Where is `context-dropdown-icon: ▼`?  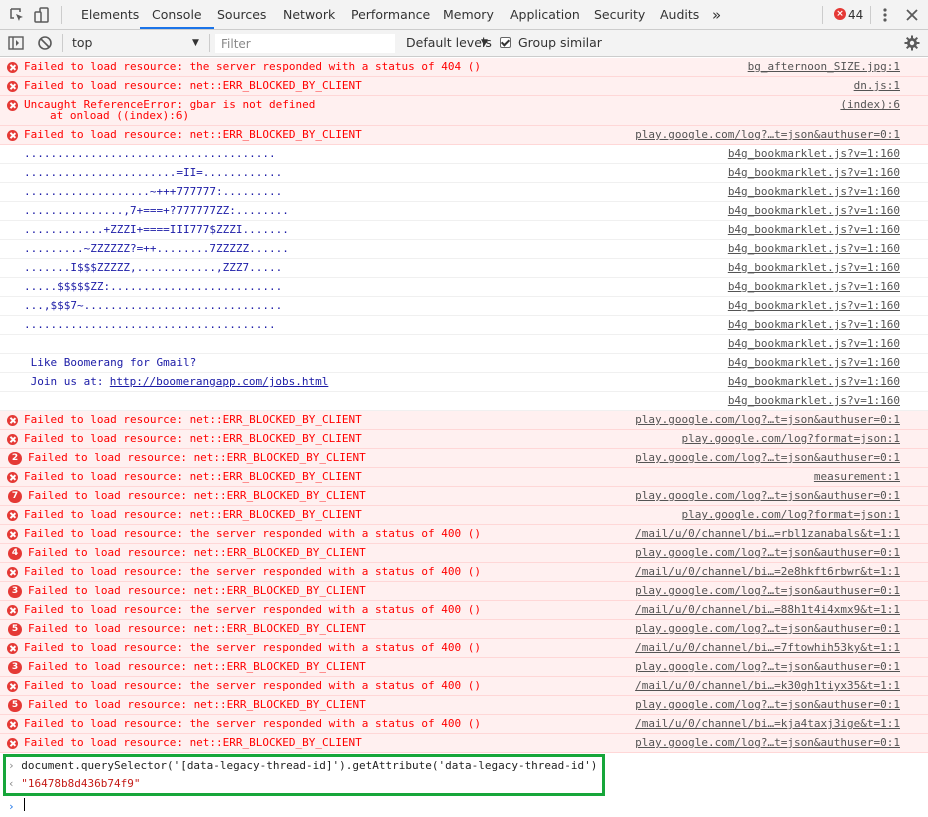
context-dropdown-icon: ▼ is located at coordinates (195, 43).